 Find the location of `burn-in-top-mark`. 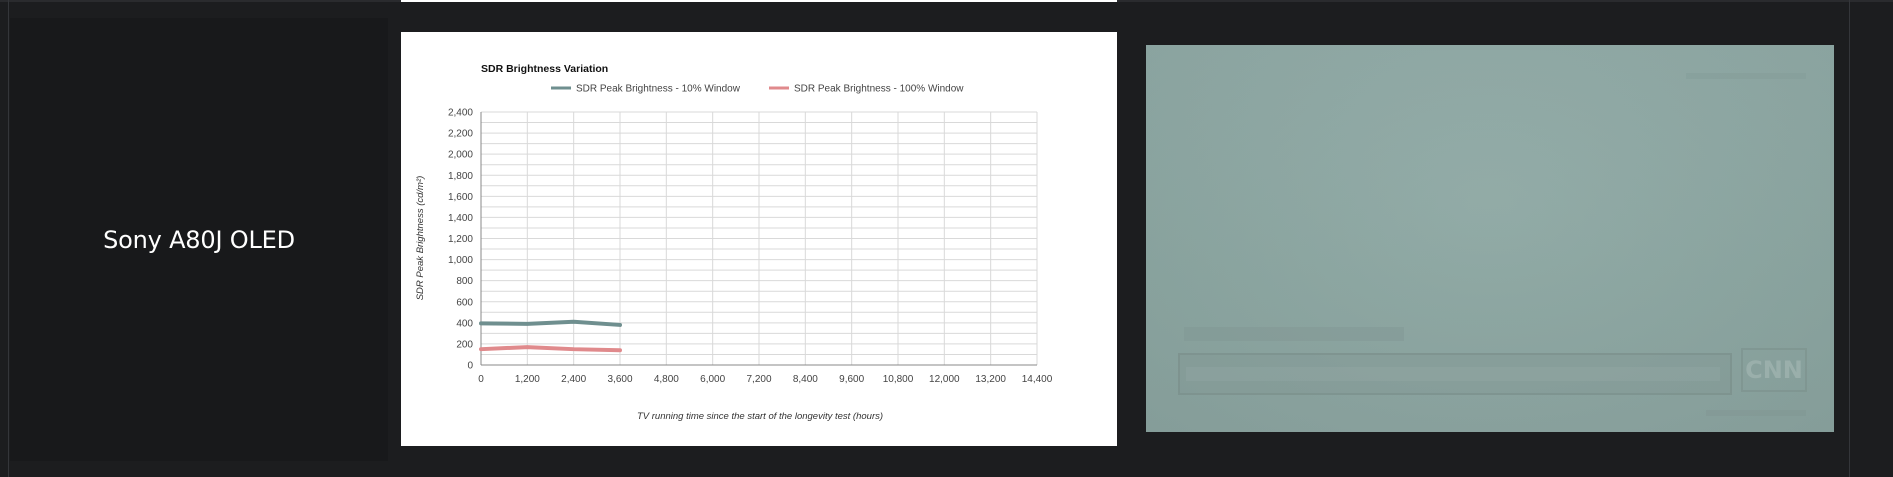

burn-in-top-mark is located at coordinates (1746, 76).